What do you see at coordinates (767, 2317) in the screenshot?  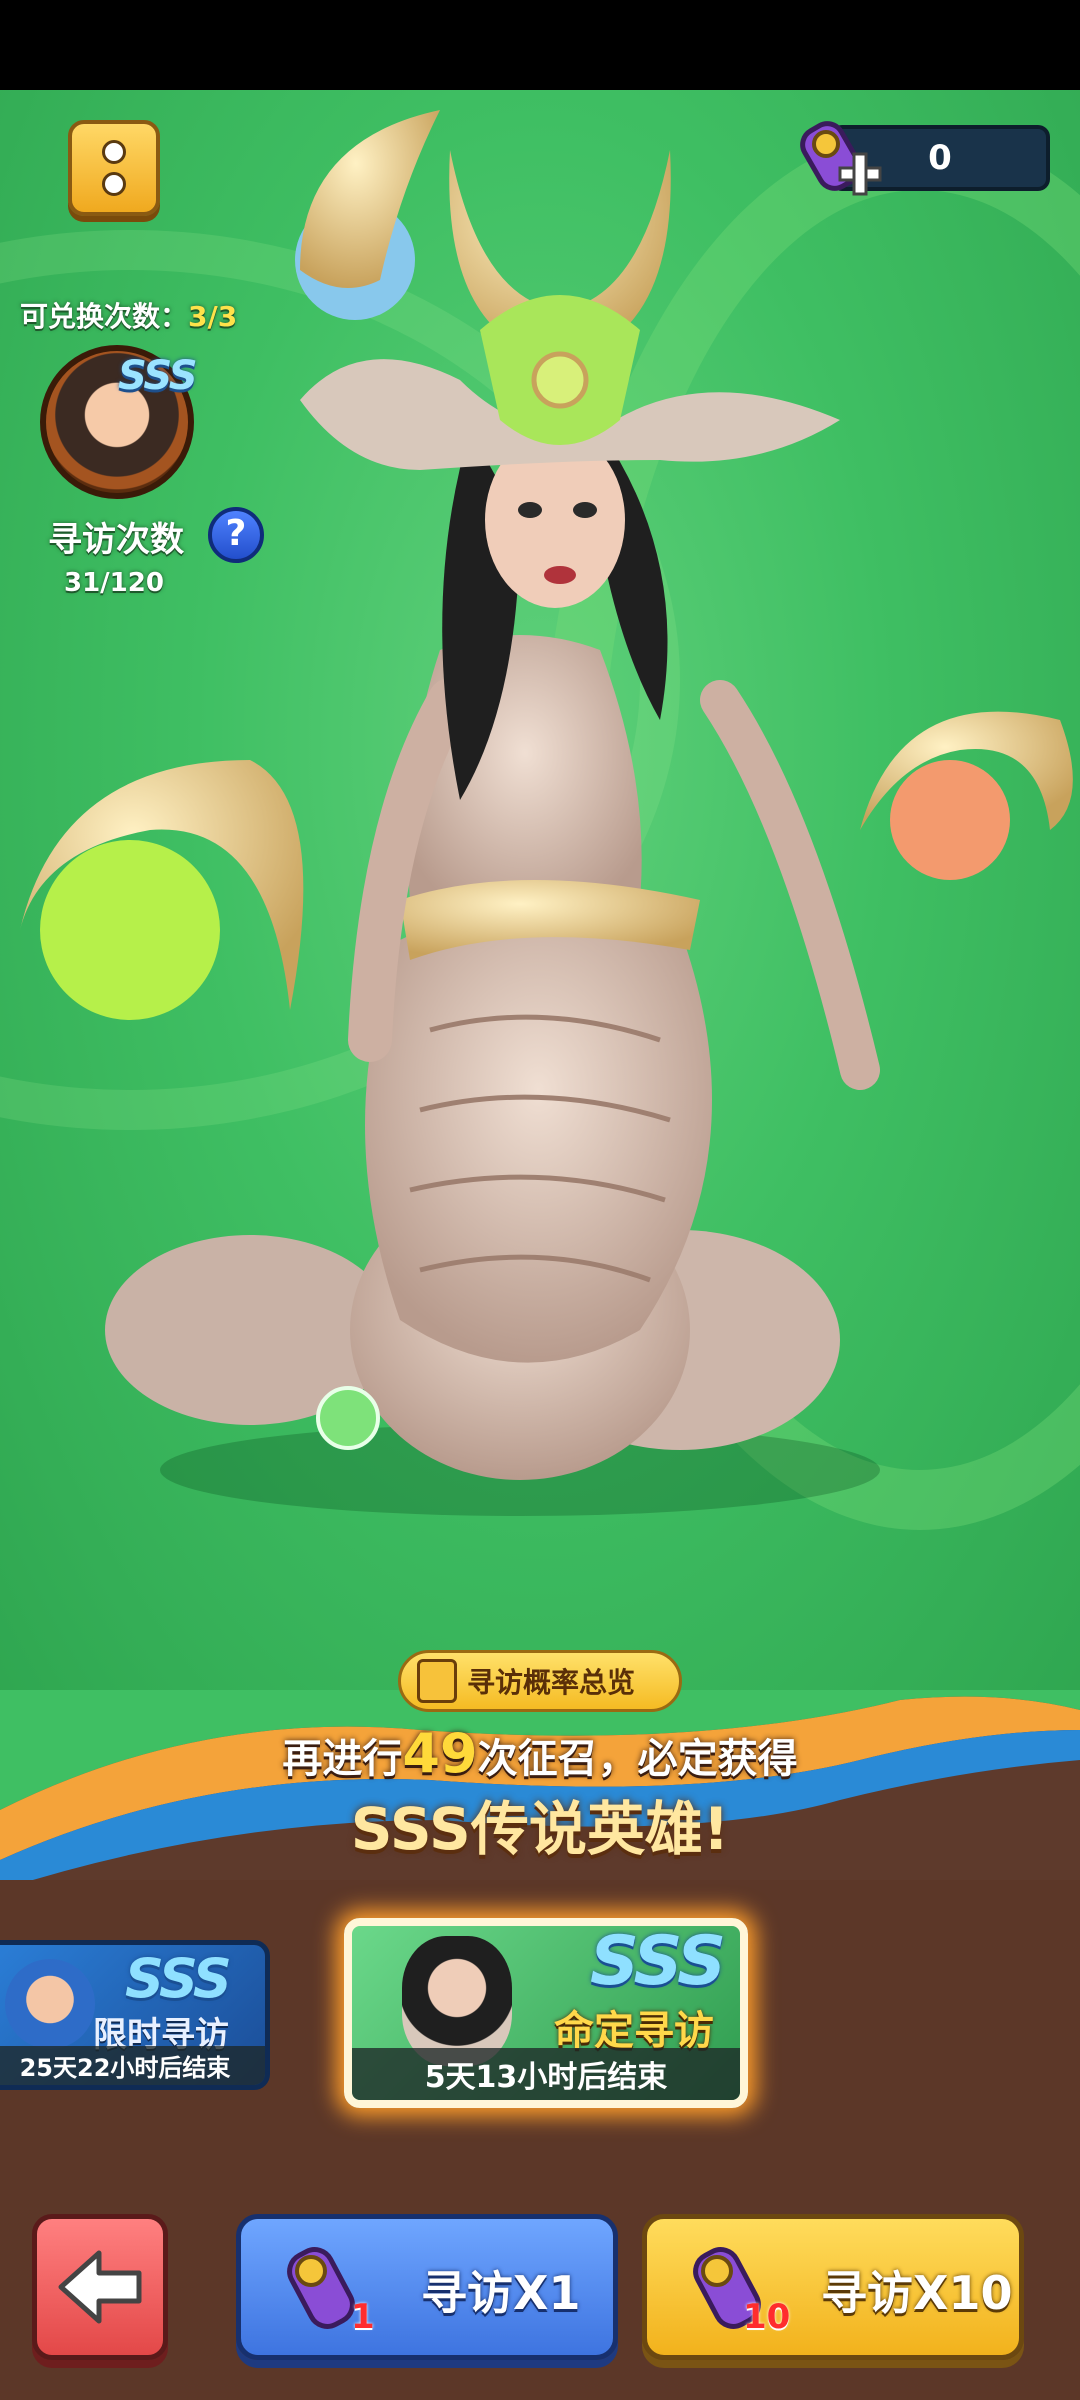 I see `visit-x10-cost: 10` at bounding box center [767, 2317].